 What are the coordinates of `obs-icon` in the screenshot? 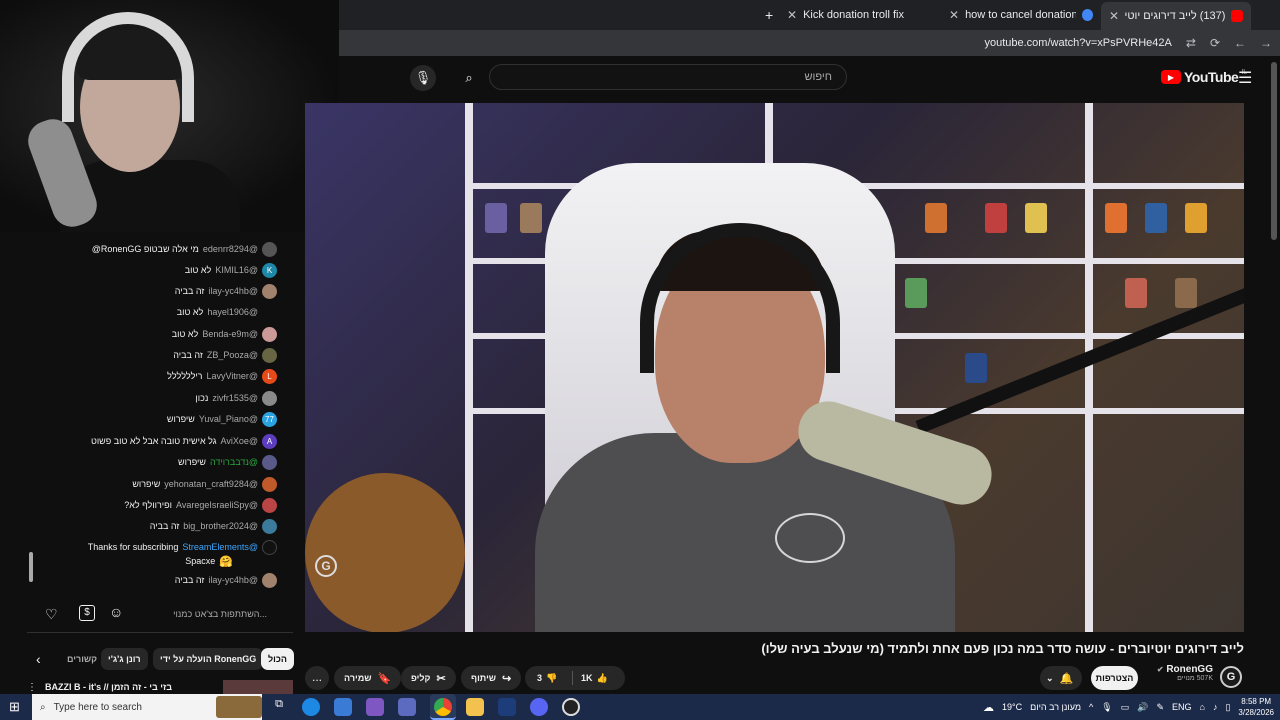 It's located at (571, 707).